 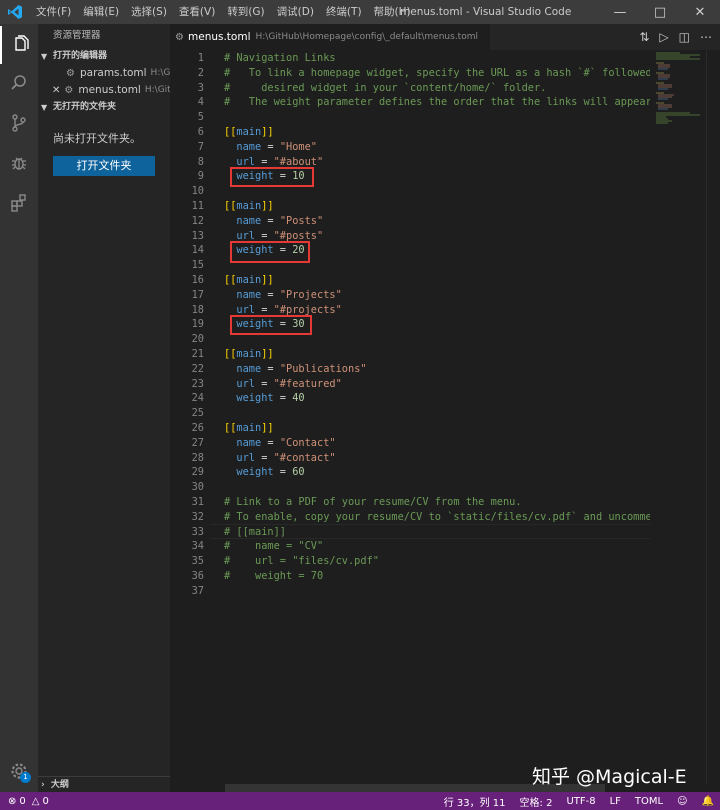 I want to click on open-folder-button: 打开文件夹, so click(x=104, y=166).